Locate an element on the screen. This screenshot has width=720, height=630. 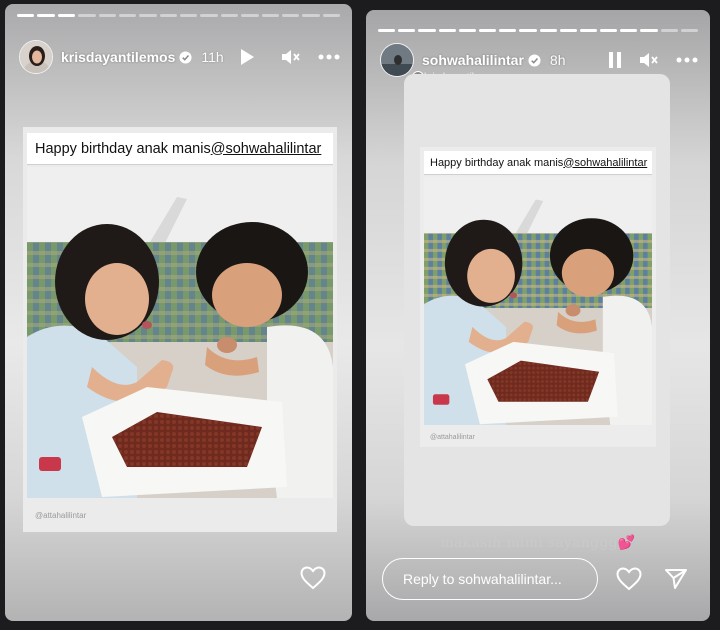
send-button is located at coordinates (676, 579).